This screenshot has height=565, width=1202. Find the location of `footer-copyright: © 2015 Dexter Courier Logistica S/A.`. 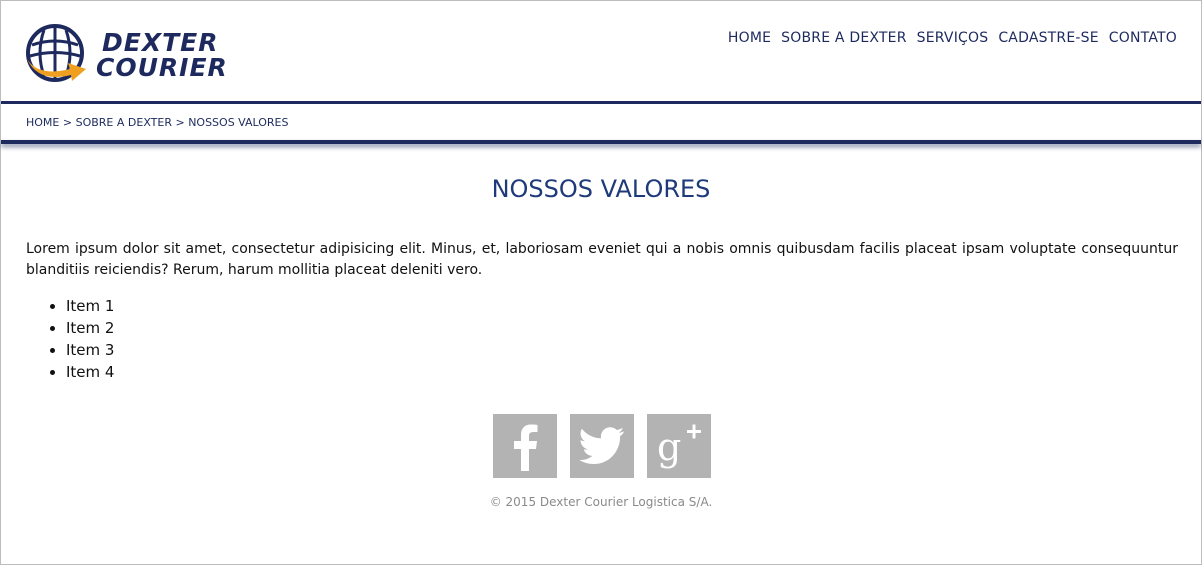

footer-copyright: © 2015 Dexter Courier Logistica S/A. is located at coordinates (601, 502).